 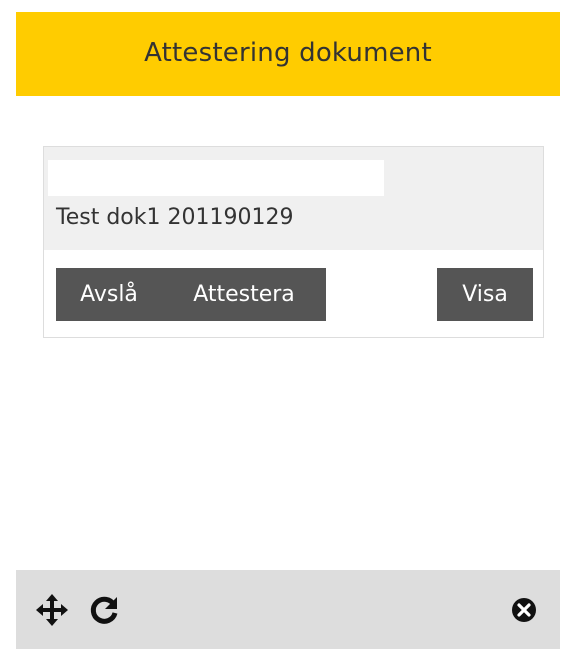 I want to click on widget-footer, so click(x=288, y=609).